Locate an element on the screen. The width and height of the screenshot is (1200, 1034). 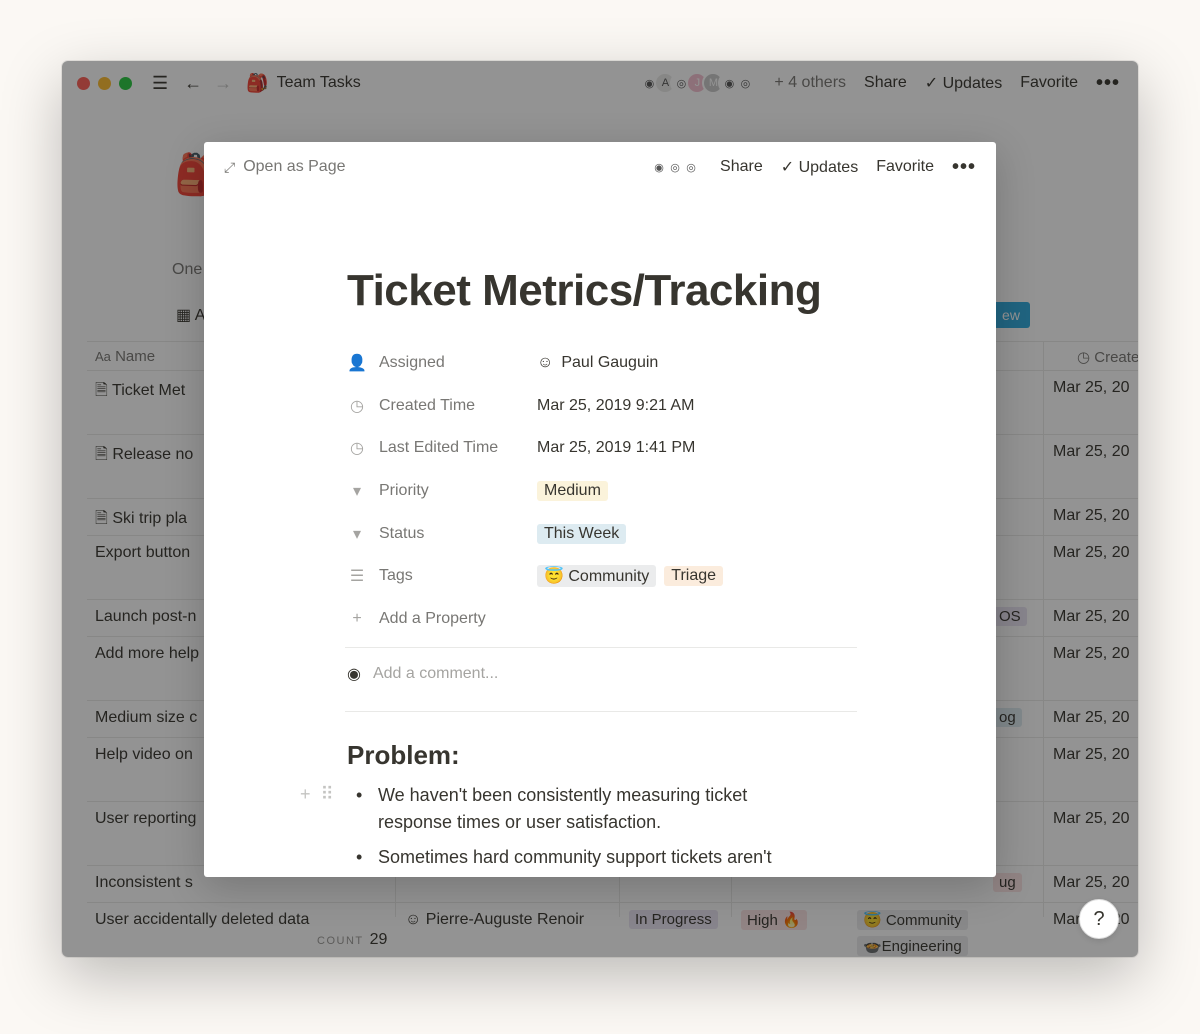
property-assigned: 👤 Assigned ☺ Paul Gauguin is located at coordinates (602, 363).